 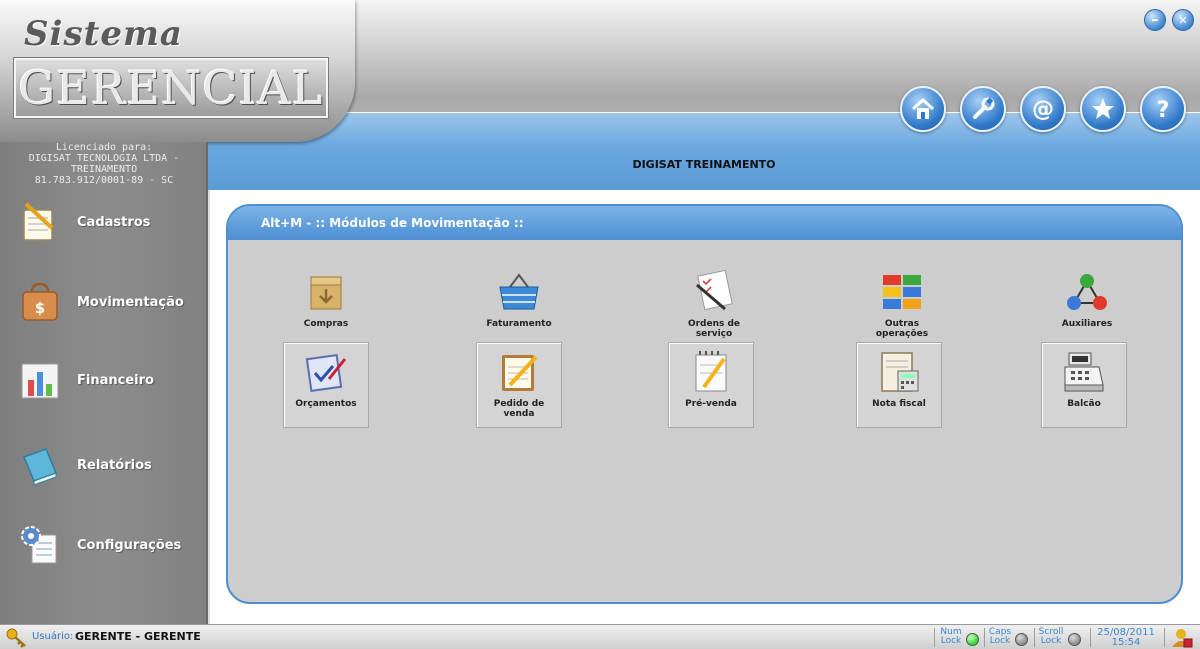 I want to click on shopping-bag-icon: $, so click(x=40, y=301).